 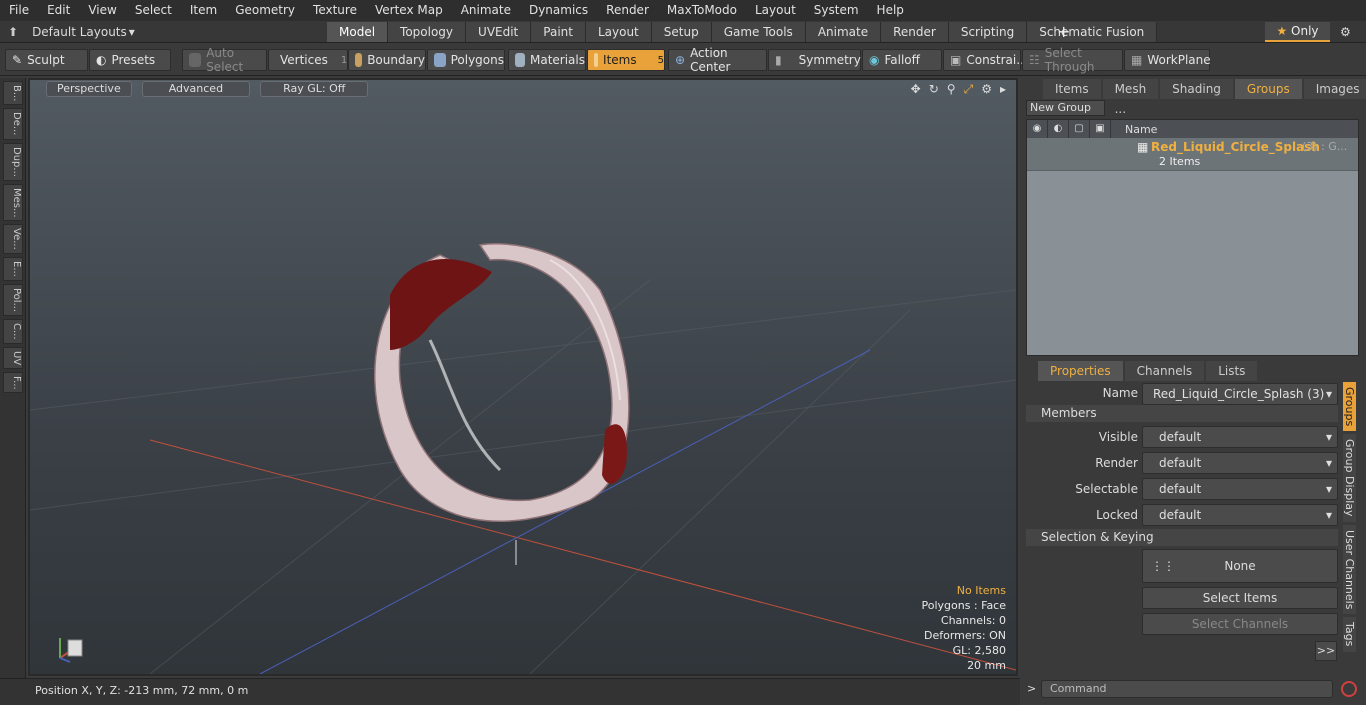 What do you see at coordinates (335, 10) in the screenshot?
I see `menu-texture: Texture` at bounding box center [335, 10].